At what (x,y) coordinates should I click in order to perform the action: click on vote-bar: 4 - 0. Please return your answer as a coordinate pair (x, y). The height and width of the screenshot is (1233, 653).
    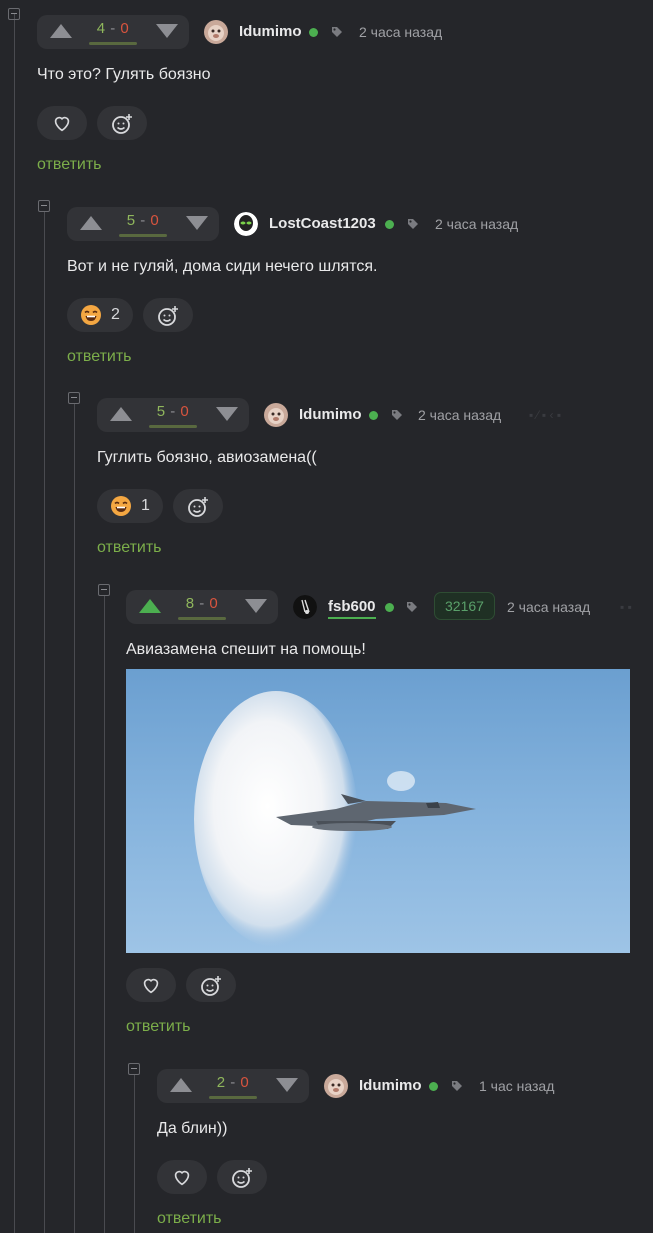
    Looking at the image, I should click on (113, 32).